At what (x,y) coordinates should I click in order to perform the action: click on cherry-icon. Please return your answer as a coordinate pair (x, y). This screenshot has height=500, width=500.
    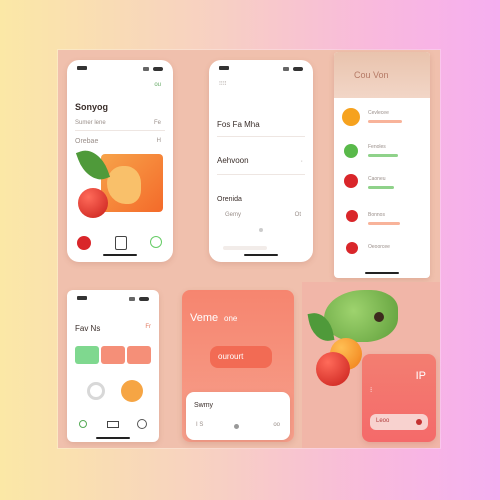
    Looking at the image, I should click on (352, 248).